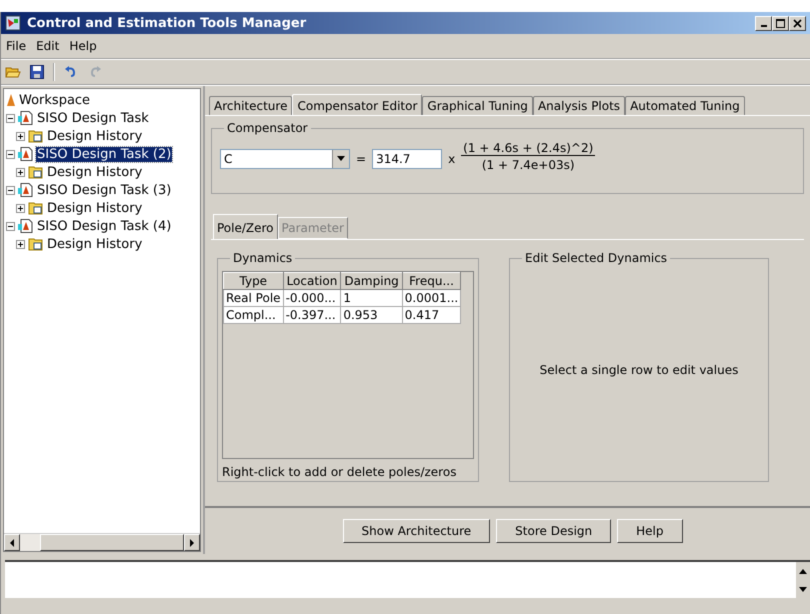 This screenshot has width=810, height=614. I want to click on tab: Graphical Tuning, so click(477, 105).